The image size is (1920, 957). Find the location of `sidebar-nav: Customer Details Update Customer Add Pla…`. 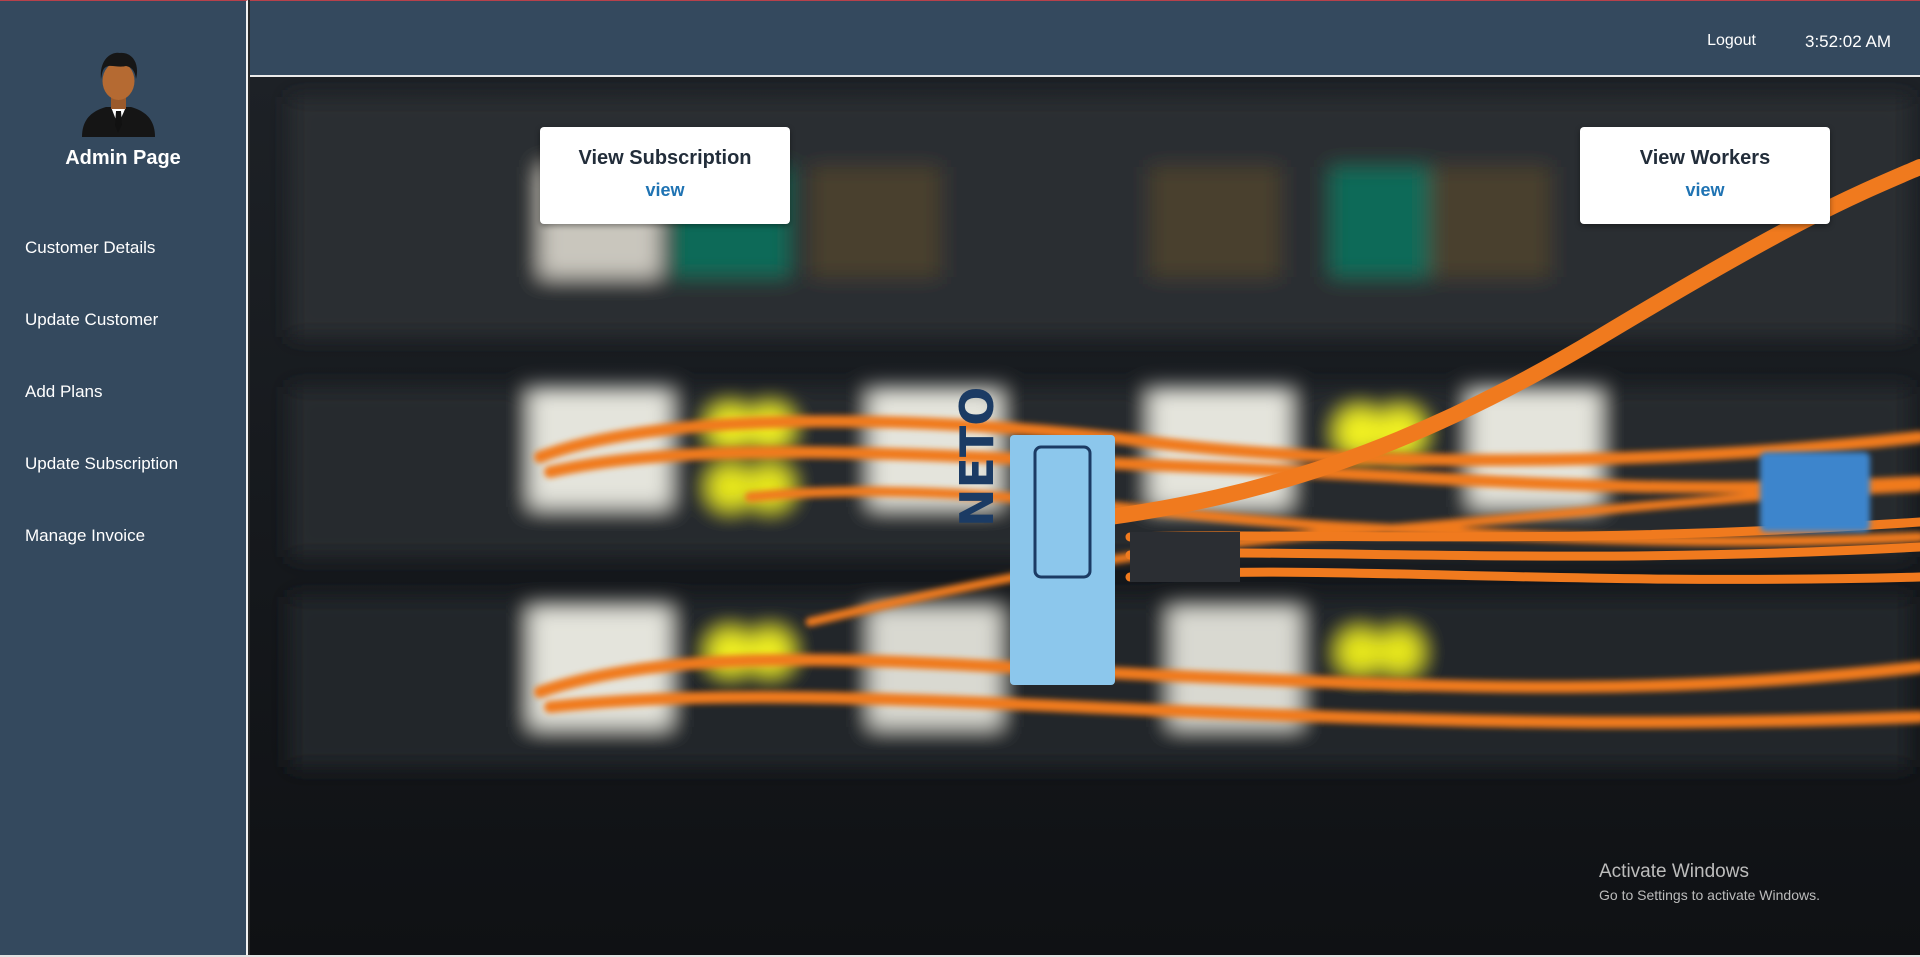

sidebar-nav: Customer Details Update Customer Add Pla… is located at coordinates (101, 416).